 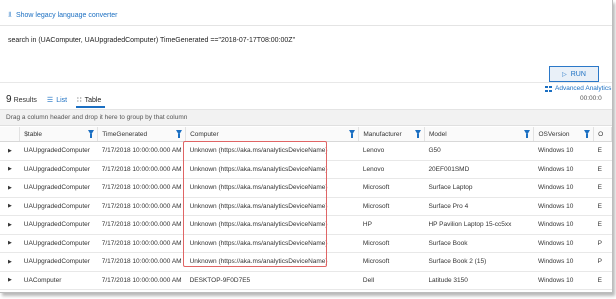 What do you see at coordinates (479, 206) in the screenshot?
I see `cell-model: Surface Pro 4` at bounding box center [479, 206].